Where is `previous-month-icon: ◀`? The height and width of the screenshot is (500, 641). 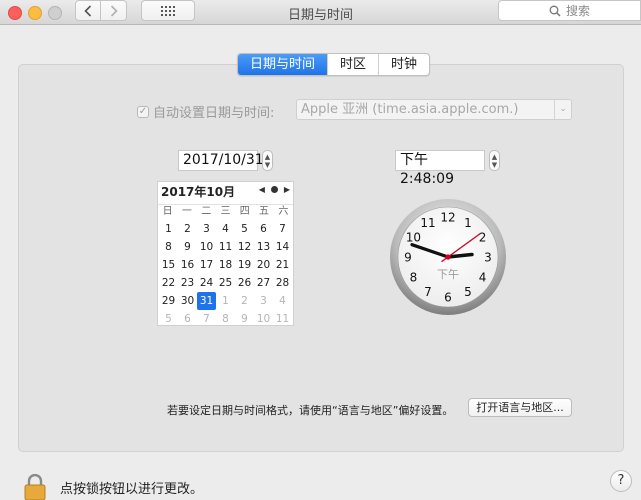
previous-month-icon: ◀ is located at coordinates (262, 189).